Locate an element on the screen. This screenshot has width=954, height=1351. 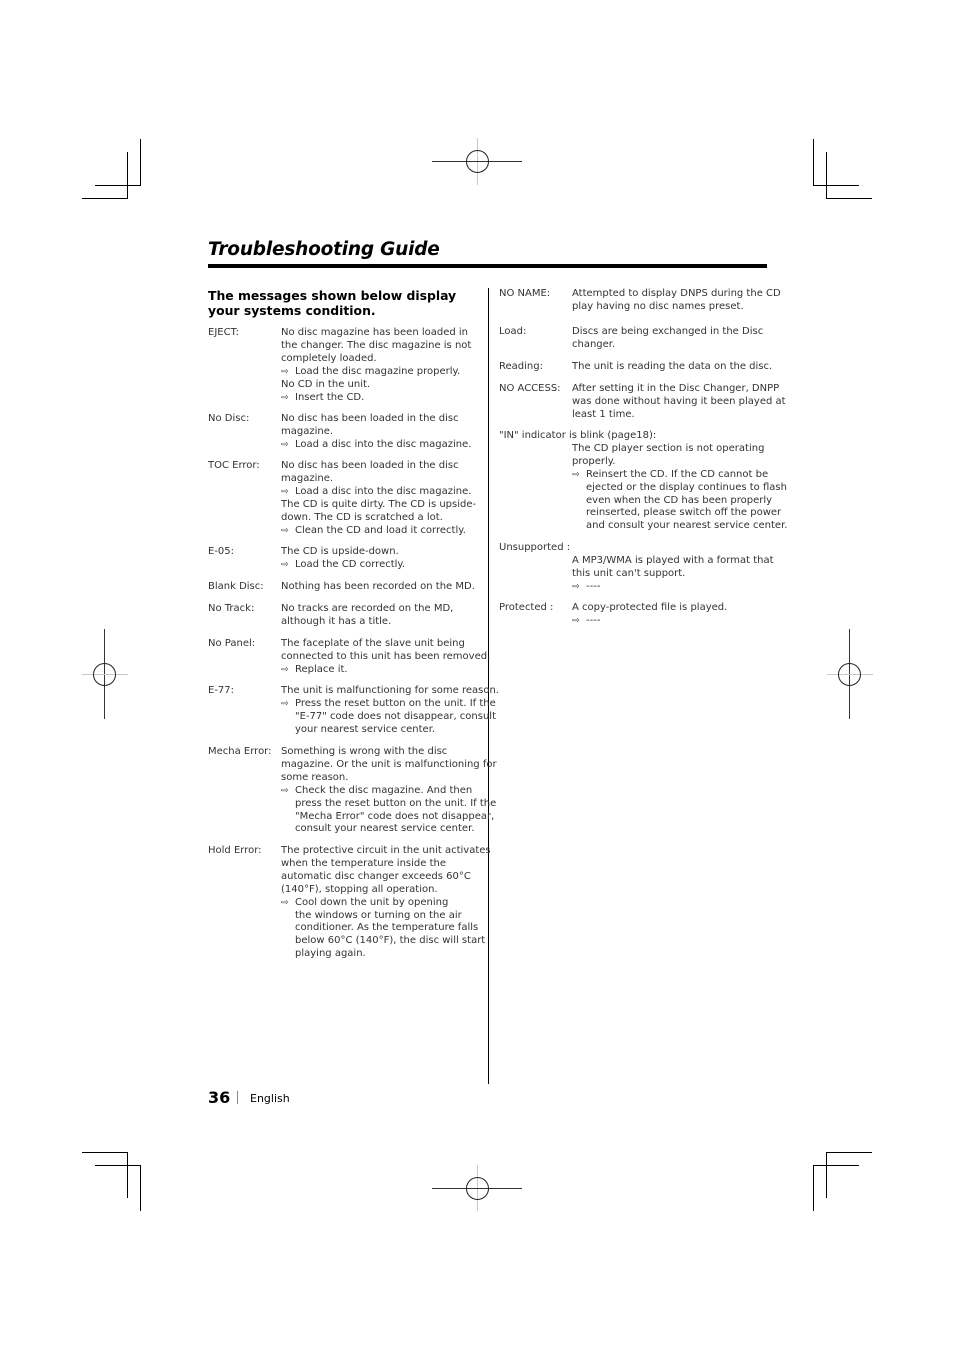
remedy-line: ⇨ Reinsert the CD. If the CD cannot be is located at coordinates (679, 475).